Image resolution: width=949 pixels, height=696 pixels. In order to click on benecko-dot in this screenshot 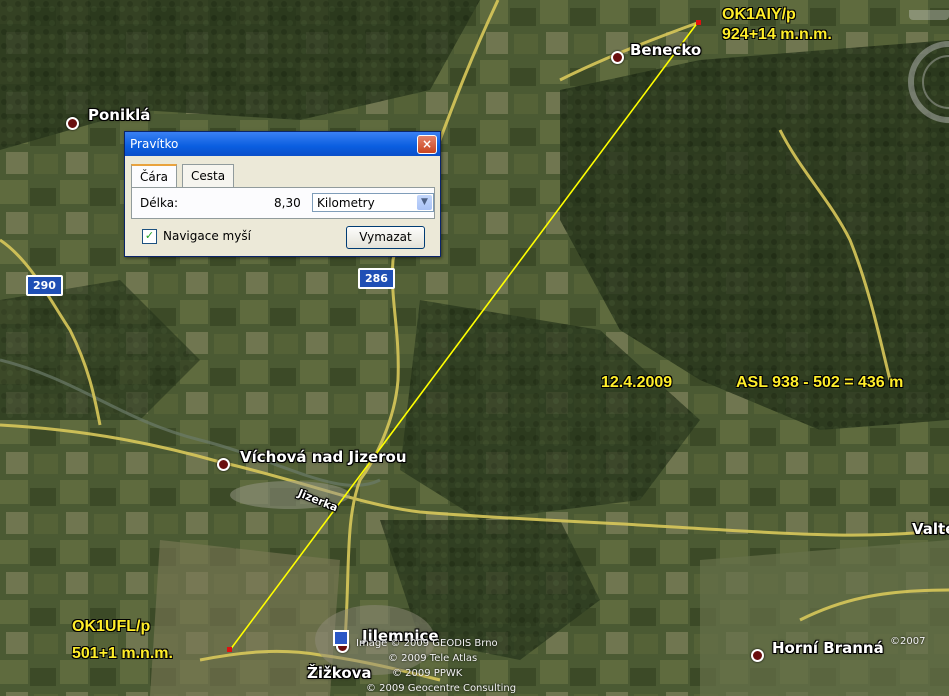, I will do `click(617, 57)`.